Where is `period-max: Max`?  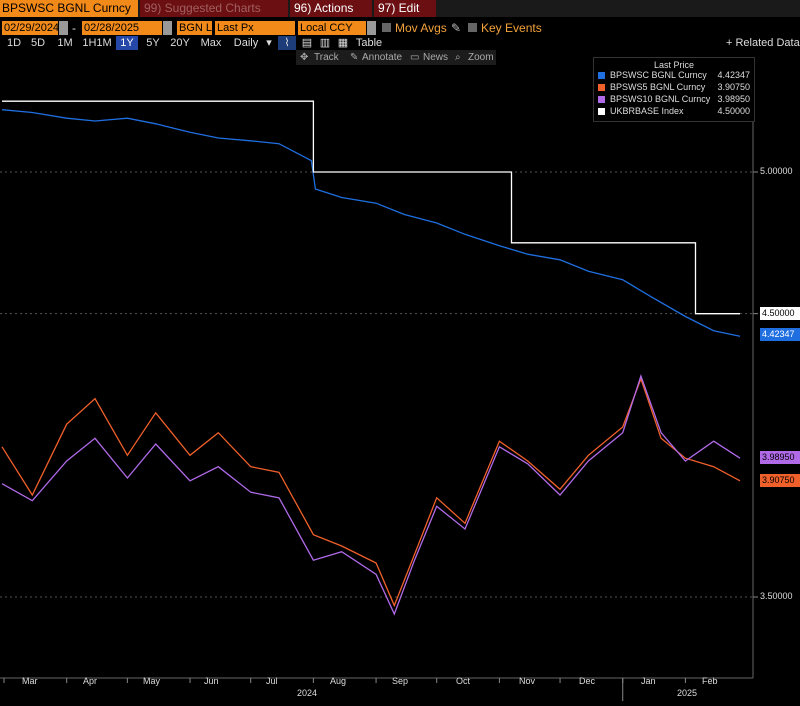
period-max: Max is located at coordinates (211, 43).